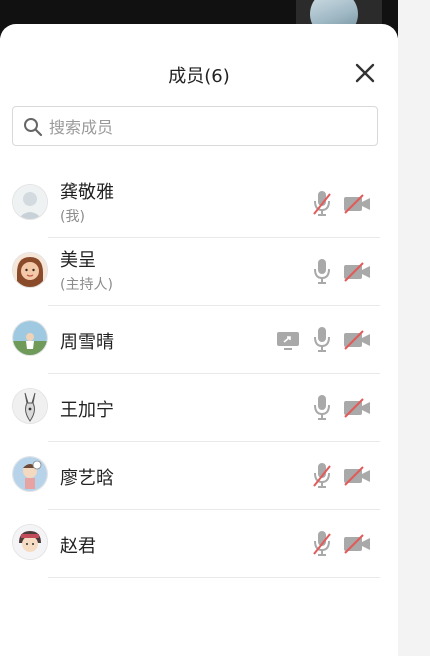 The height and width of the screenshot is (656, 430). I want to click on member-name: 龚敬雅, so click(87, 192).